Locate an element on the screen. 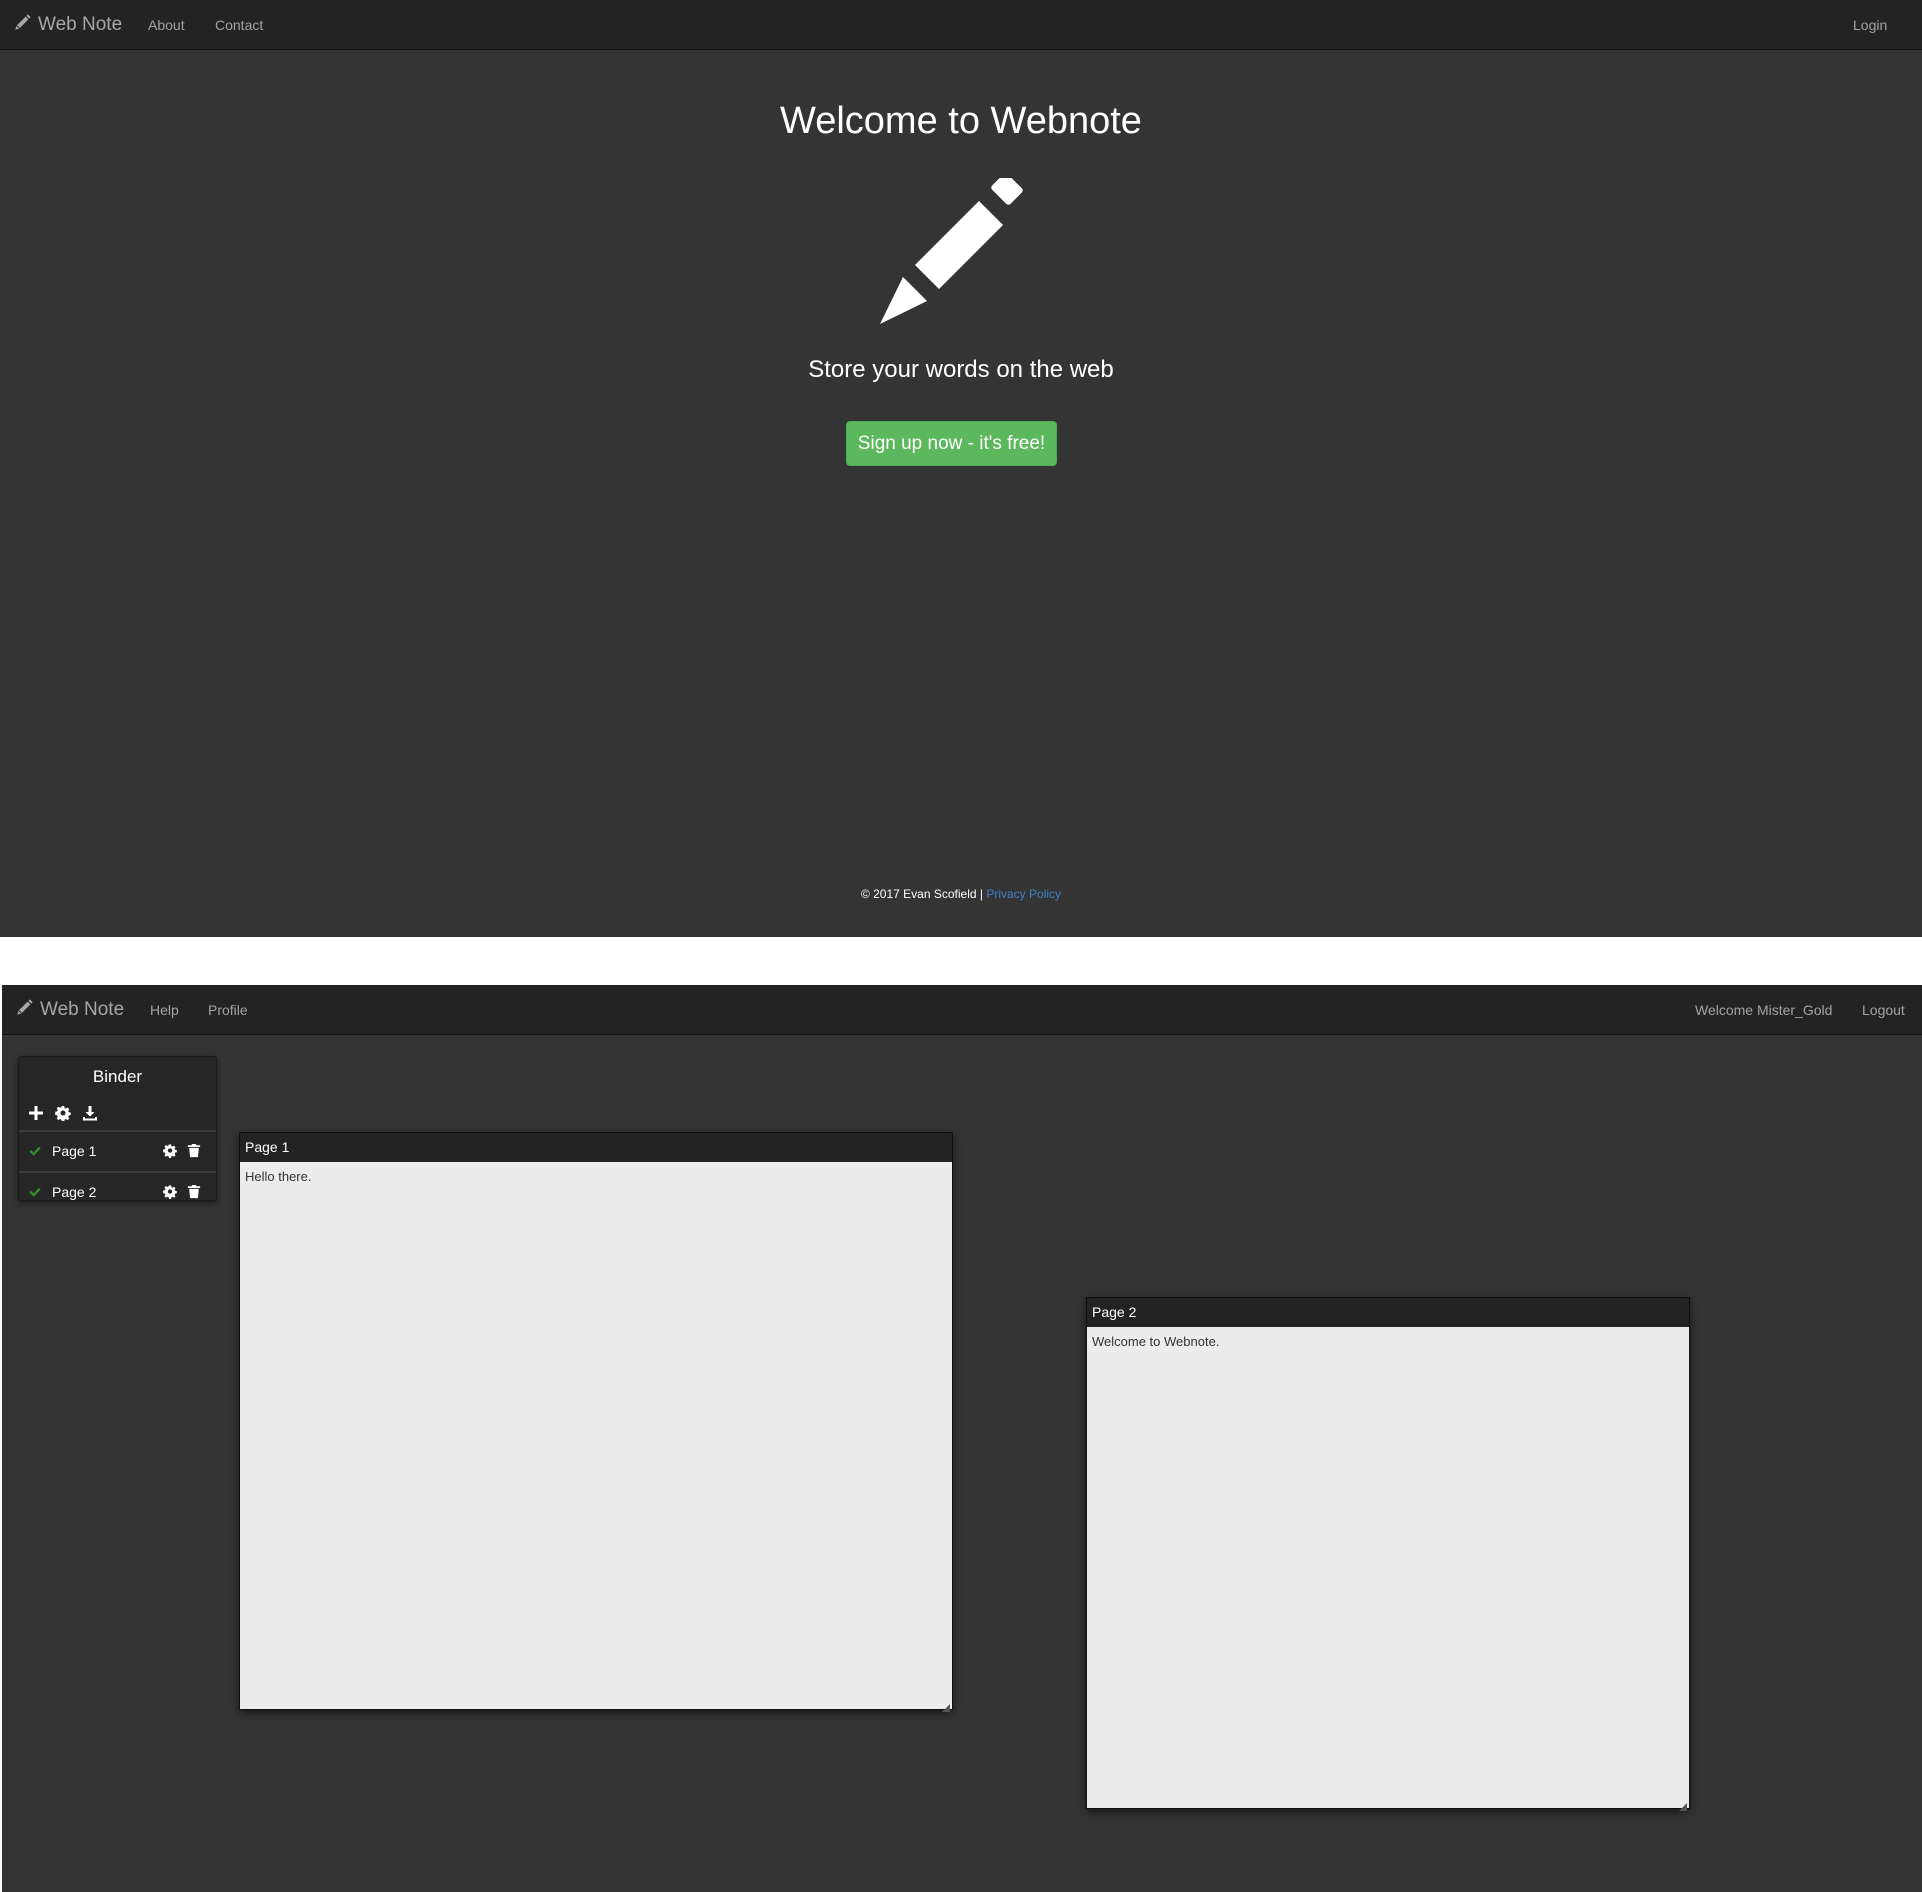  binder-title: Binder is located at coordinates (117, 1076).